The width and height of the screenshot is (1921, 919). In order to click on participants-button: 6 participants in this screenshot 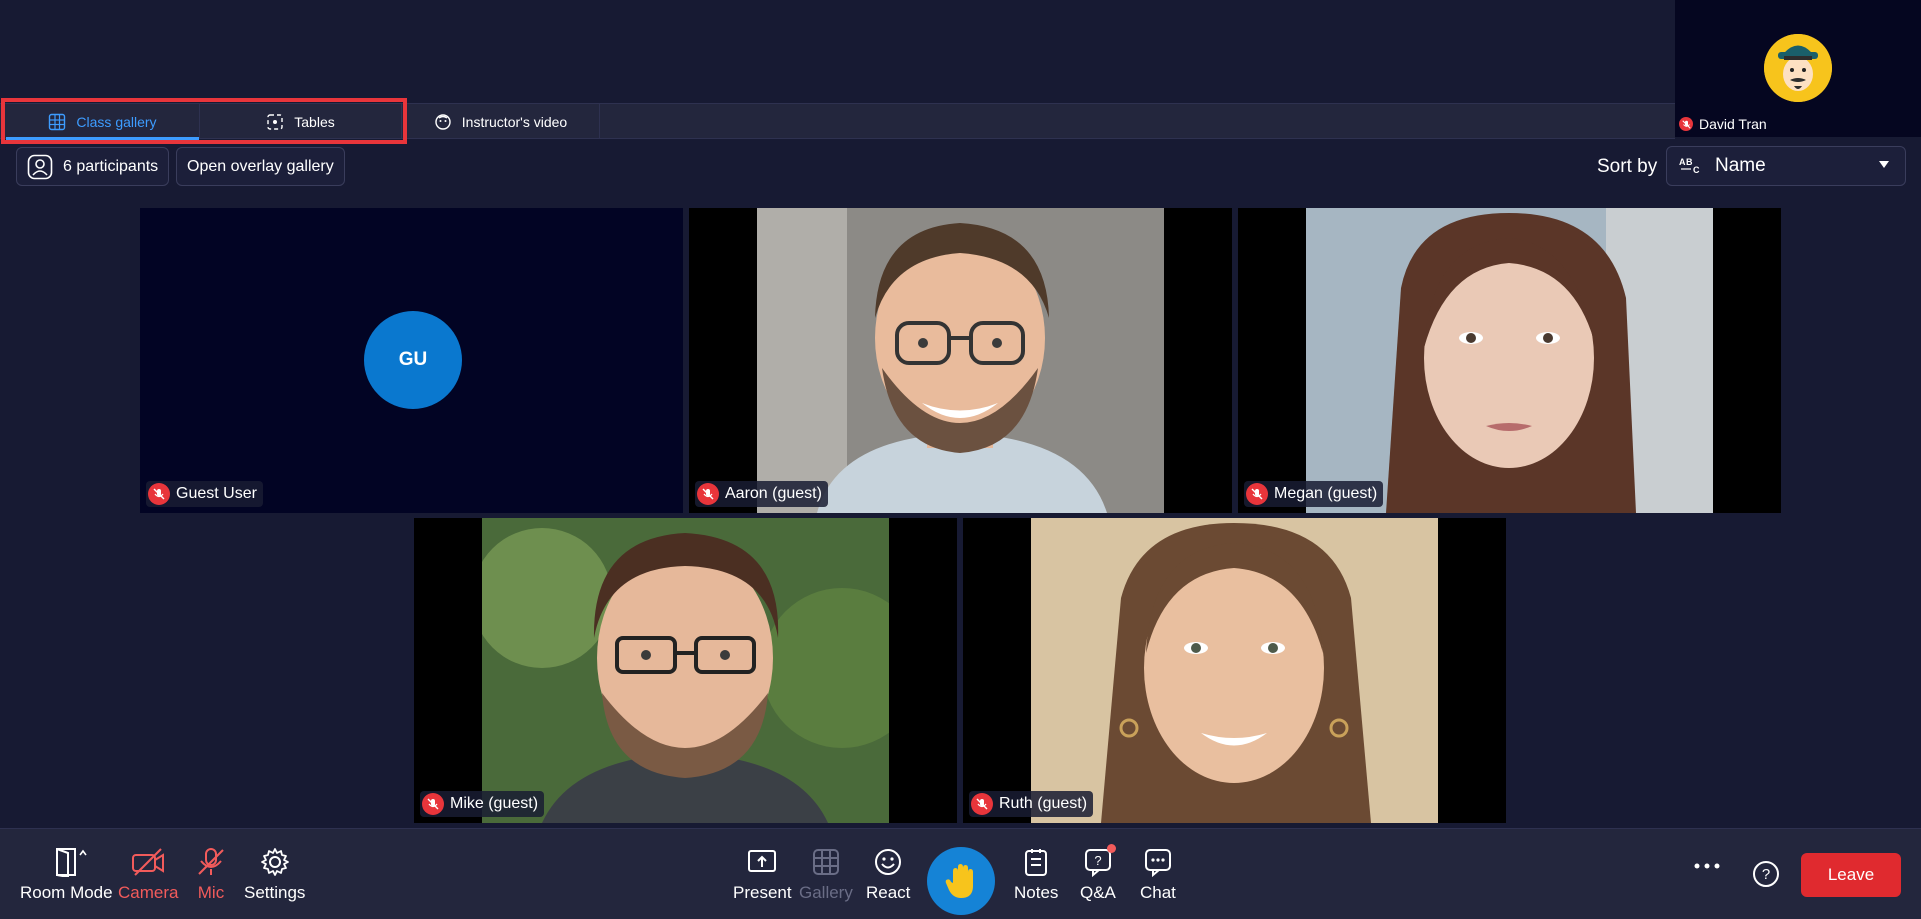, I will do `click(93, 166)`.